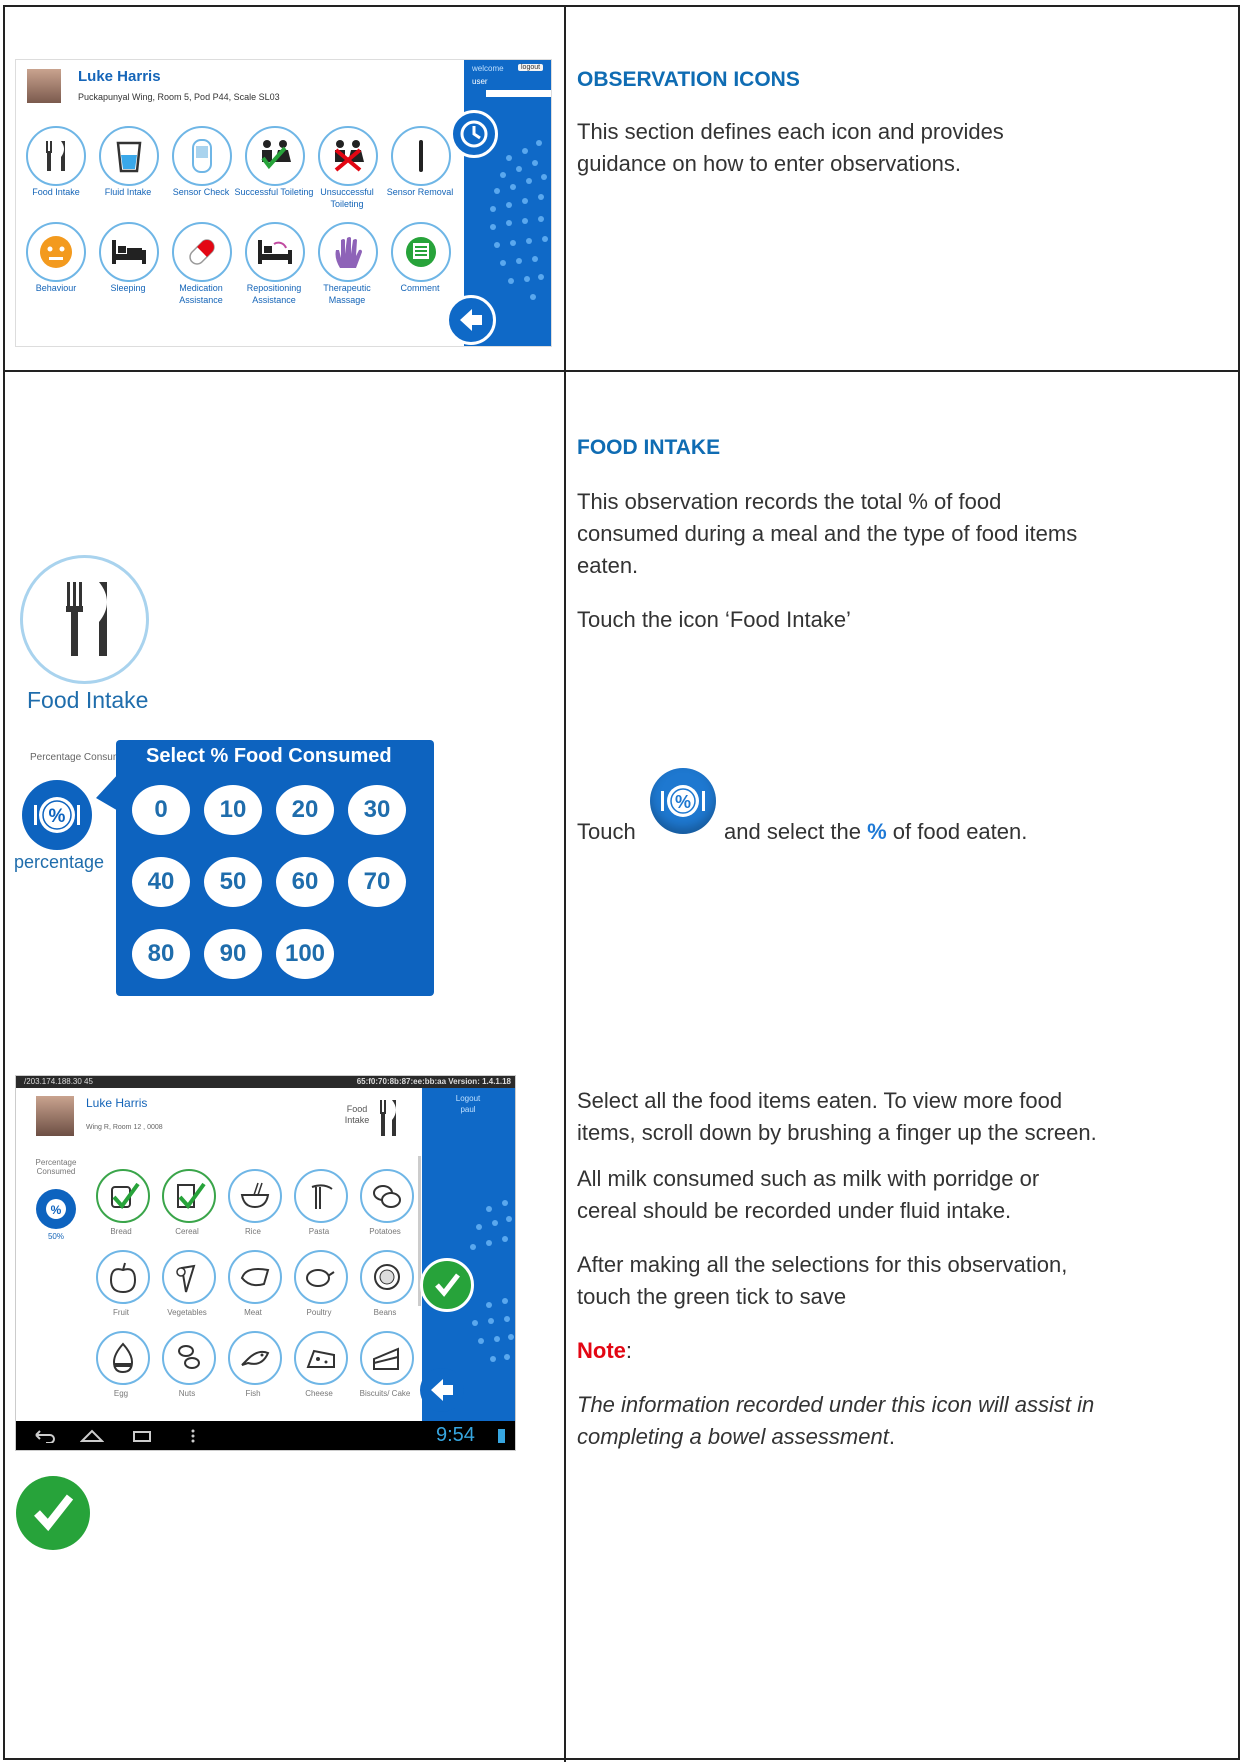 The height and width of the screenshot is (1764, 1241). Describe the element at coordinates (385, 1231) in the screenshot. I see `food-label: Potatoes` at that location.